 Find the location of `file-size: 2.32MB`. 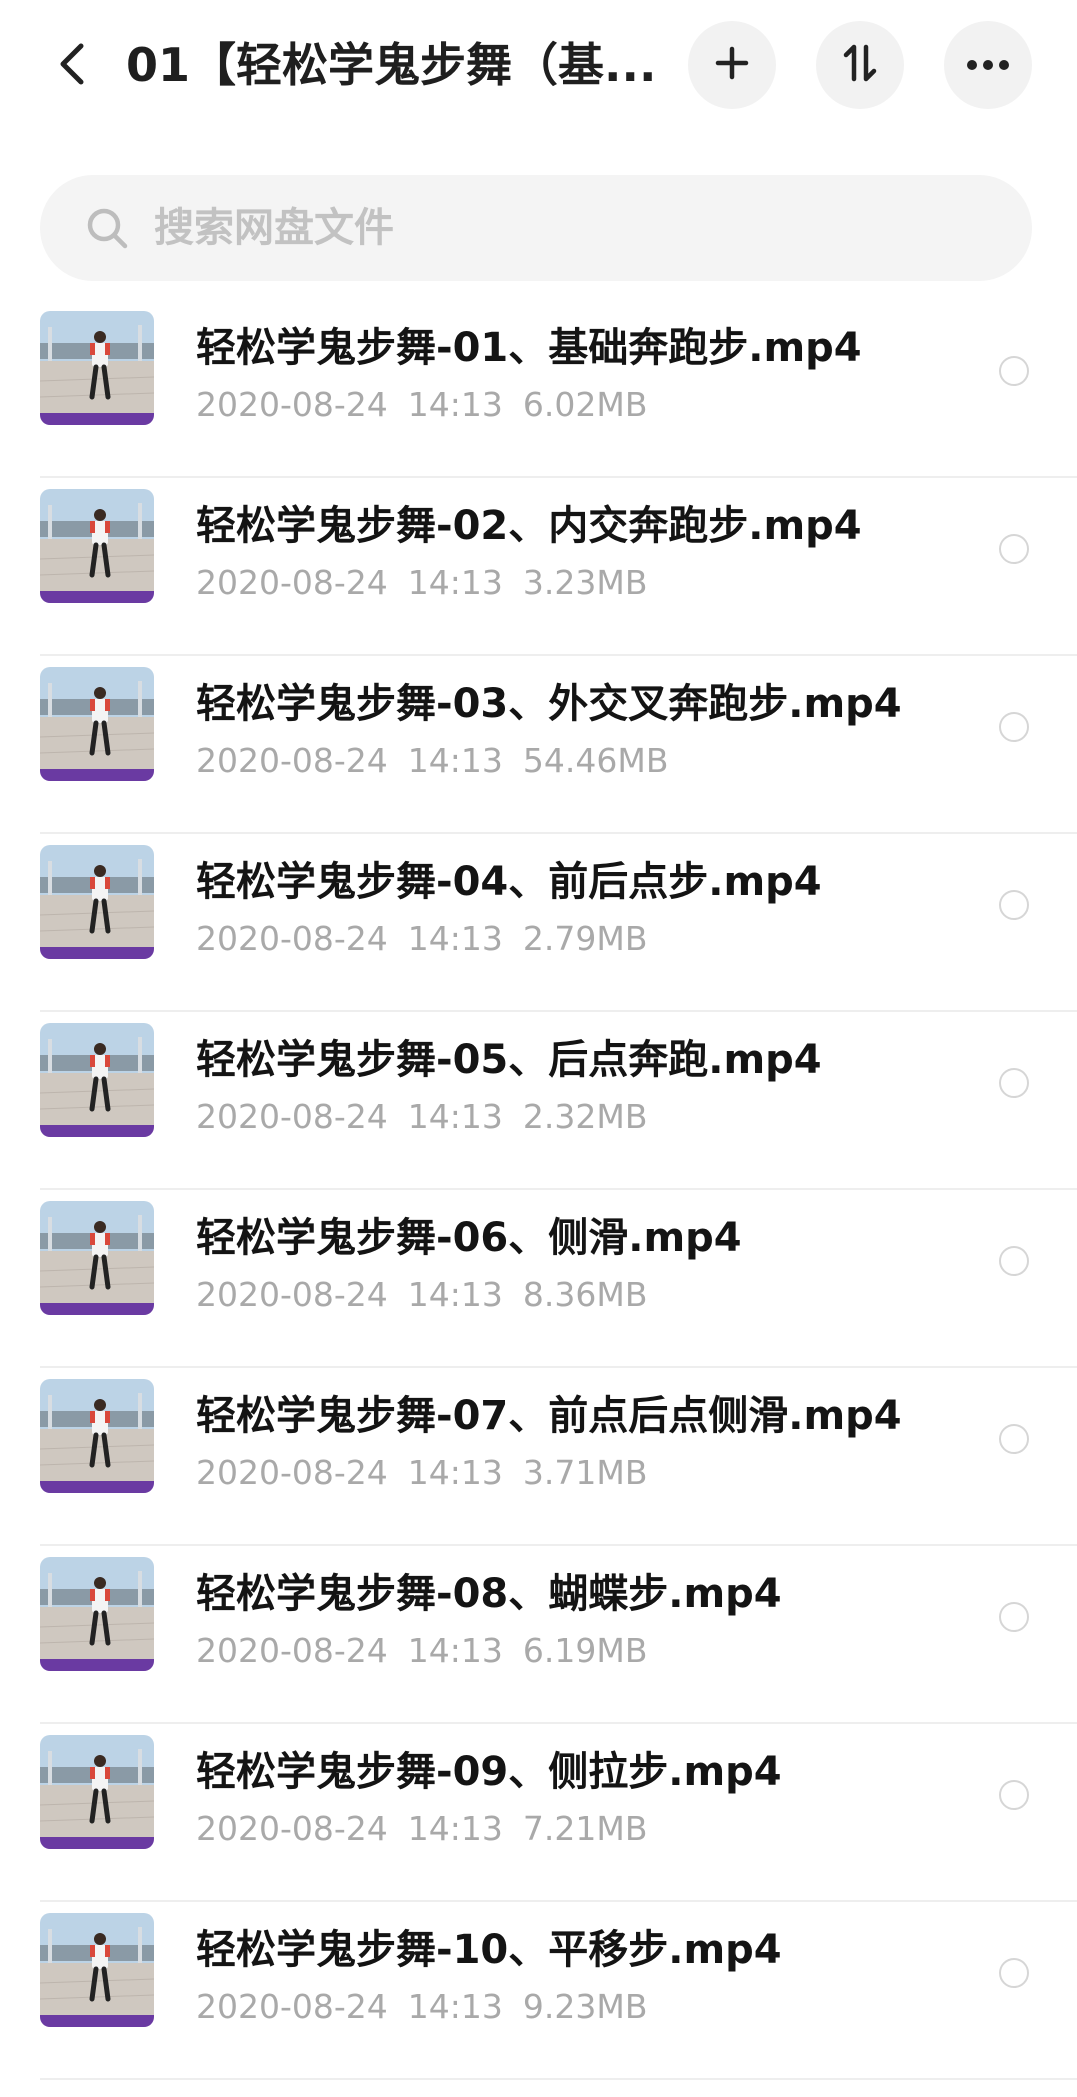

file-size: 2.32MB is located at coordinates (585, 1116).